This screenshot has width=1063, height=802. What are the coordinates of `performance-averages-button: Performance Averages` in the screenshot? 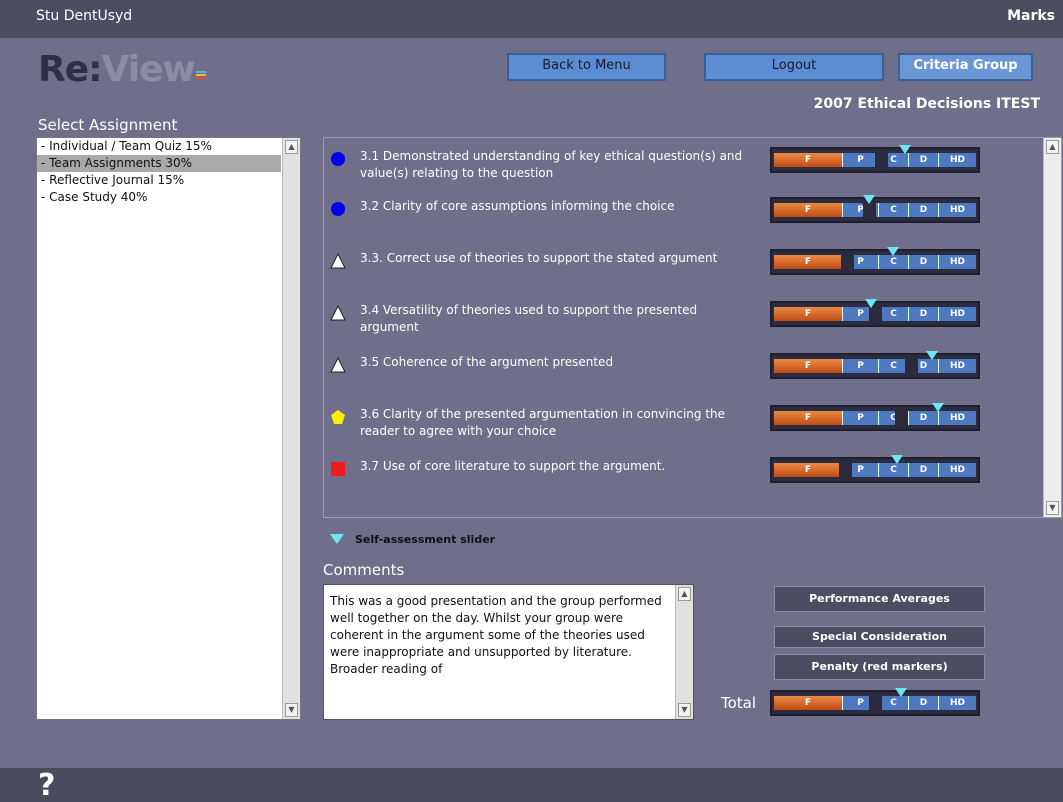 It's located at (879, 599).